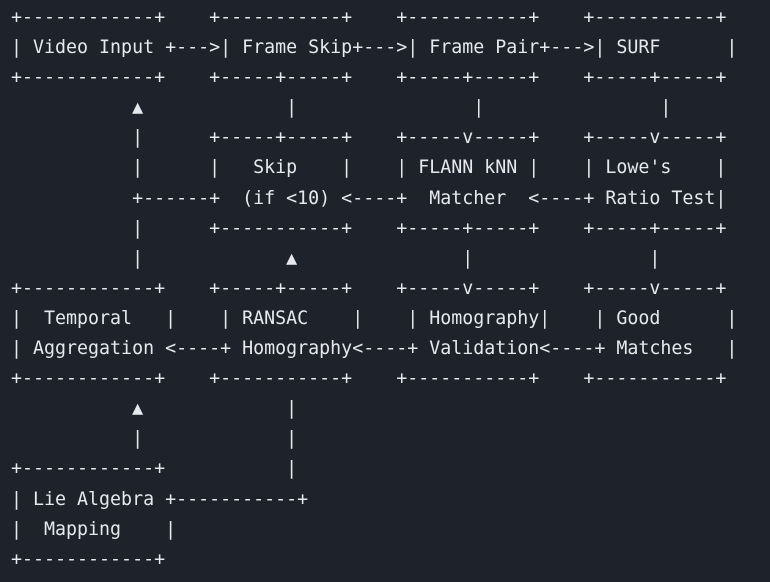 Image resolution: width=770 pixels, height=582 pixels. I want to click on diagram-line: | |, so click(154, 439).